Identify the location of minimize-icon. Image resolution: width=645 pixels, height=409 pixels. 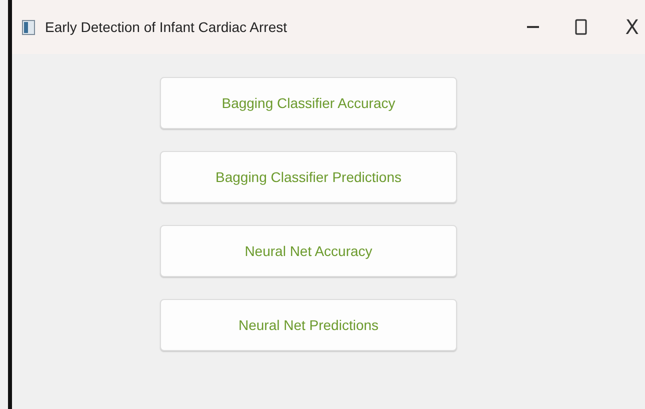
(533, 27).